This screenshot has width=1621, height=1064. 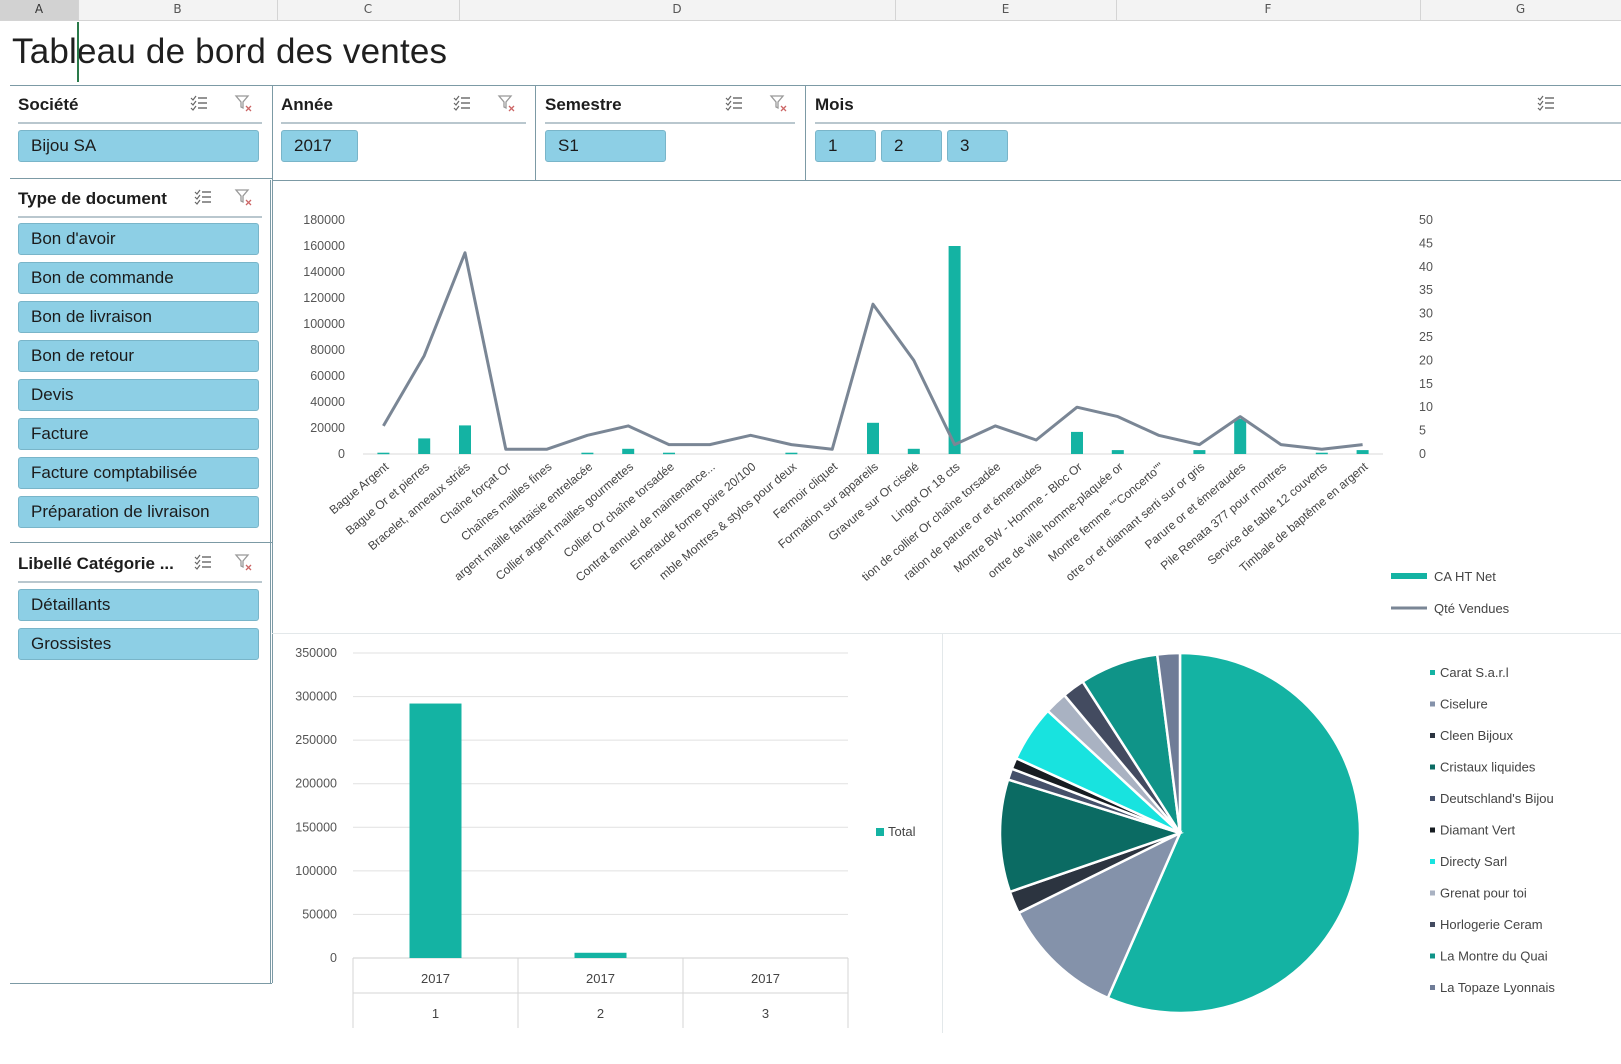 I want to click on frame-chart-divider, so click(x=946, y=633).